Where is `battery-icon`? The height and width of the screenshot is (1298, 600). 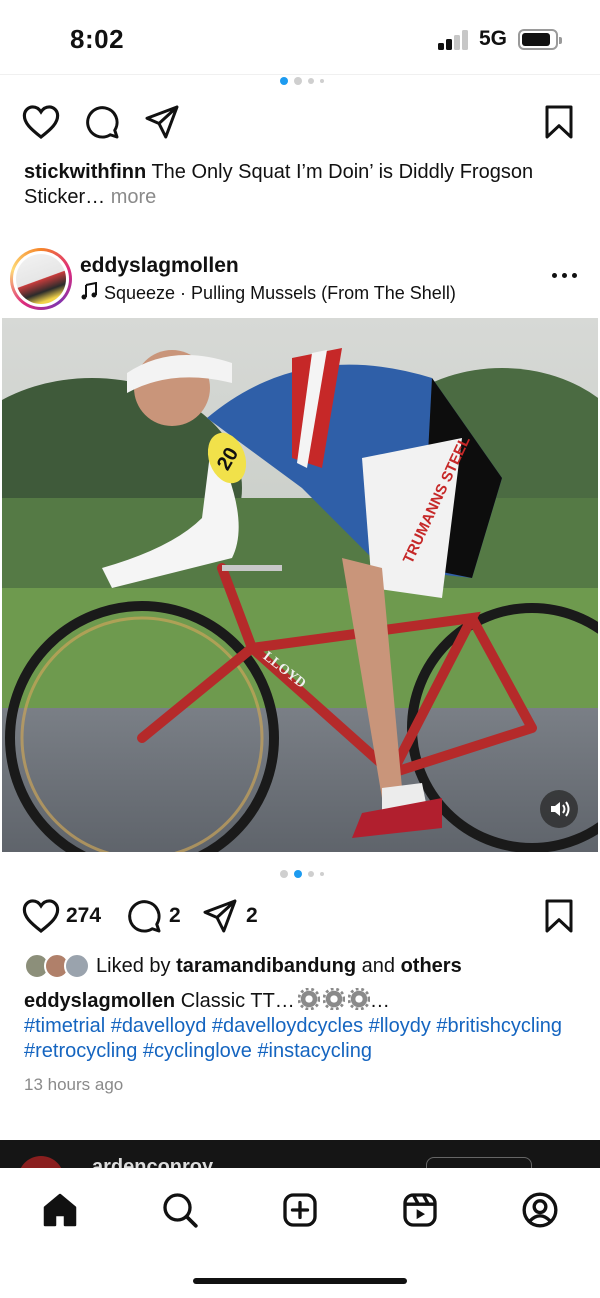 battery-icon is located at coordinates (540, 39).